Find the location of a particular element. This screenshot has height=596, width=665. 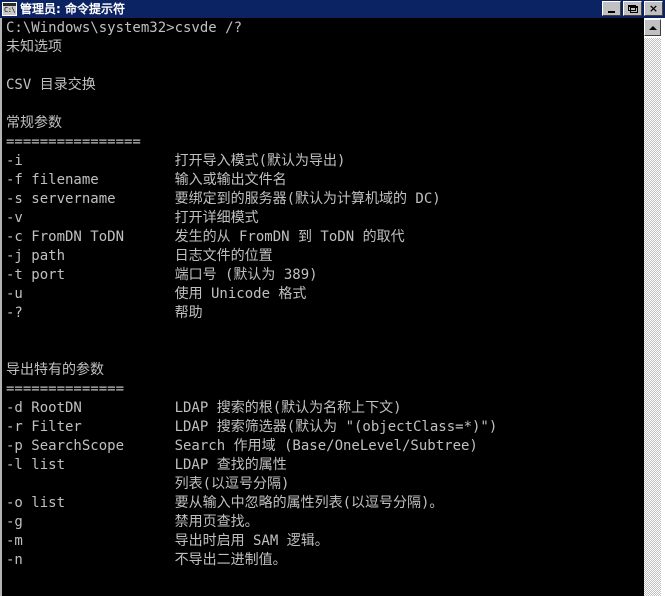

console-line: 导出特有的参数 is located at coordinates (55, 370).